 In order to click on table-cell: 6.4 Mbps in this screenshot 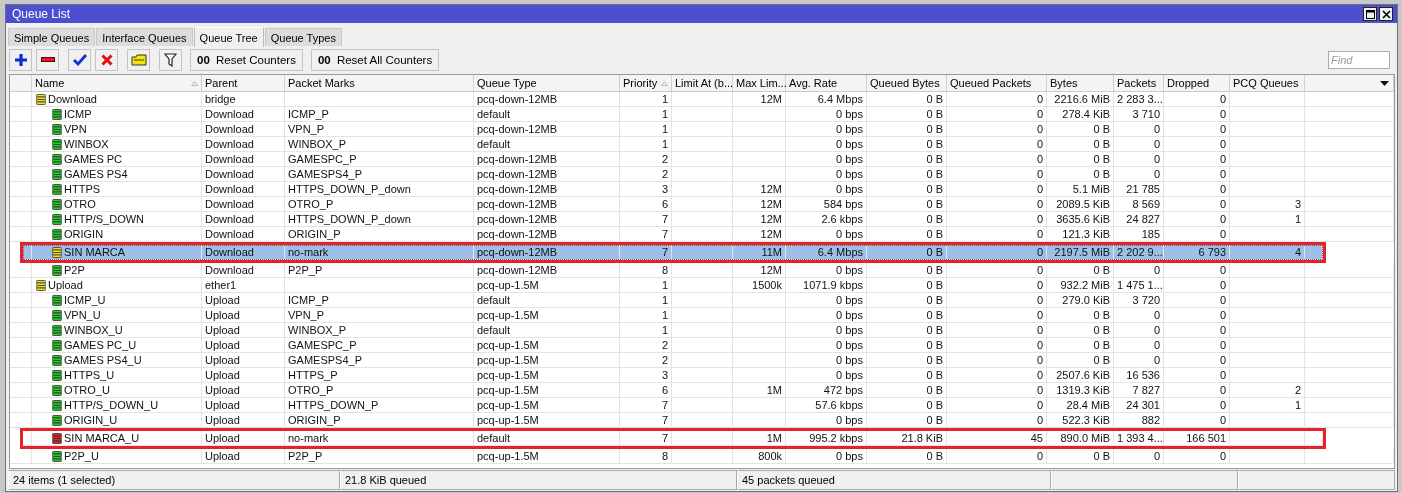, I will do `click(826, 99)`.